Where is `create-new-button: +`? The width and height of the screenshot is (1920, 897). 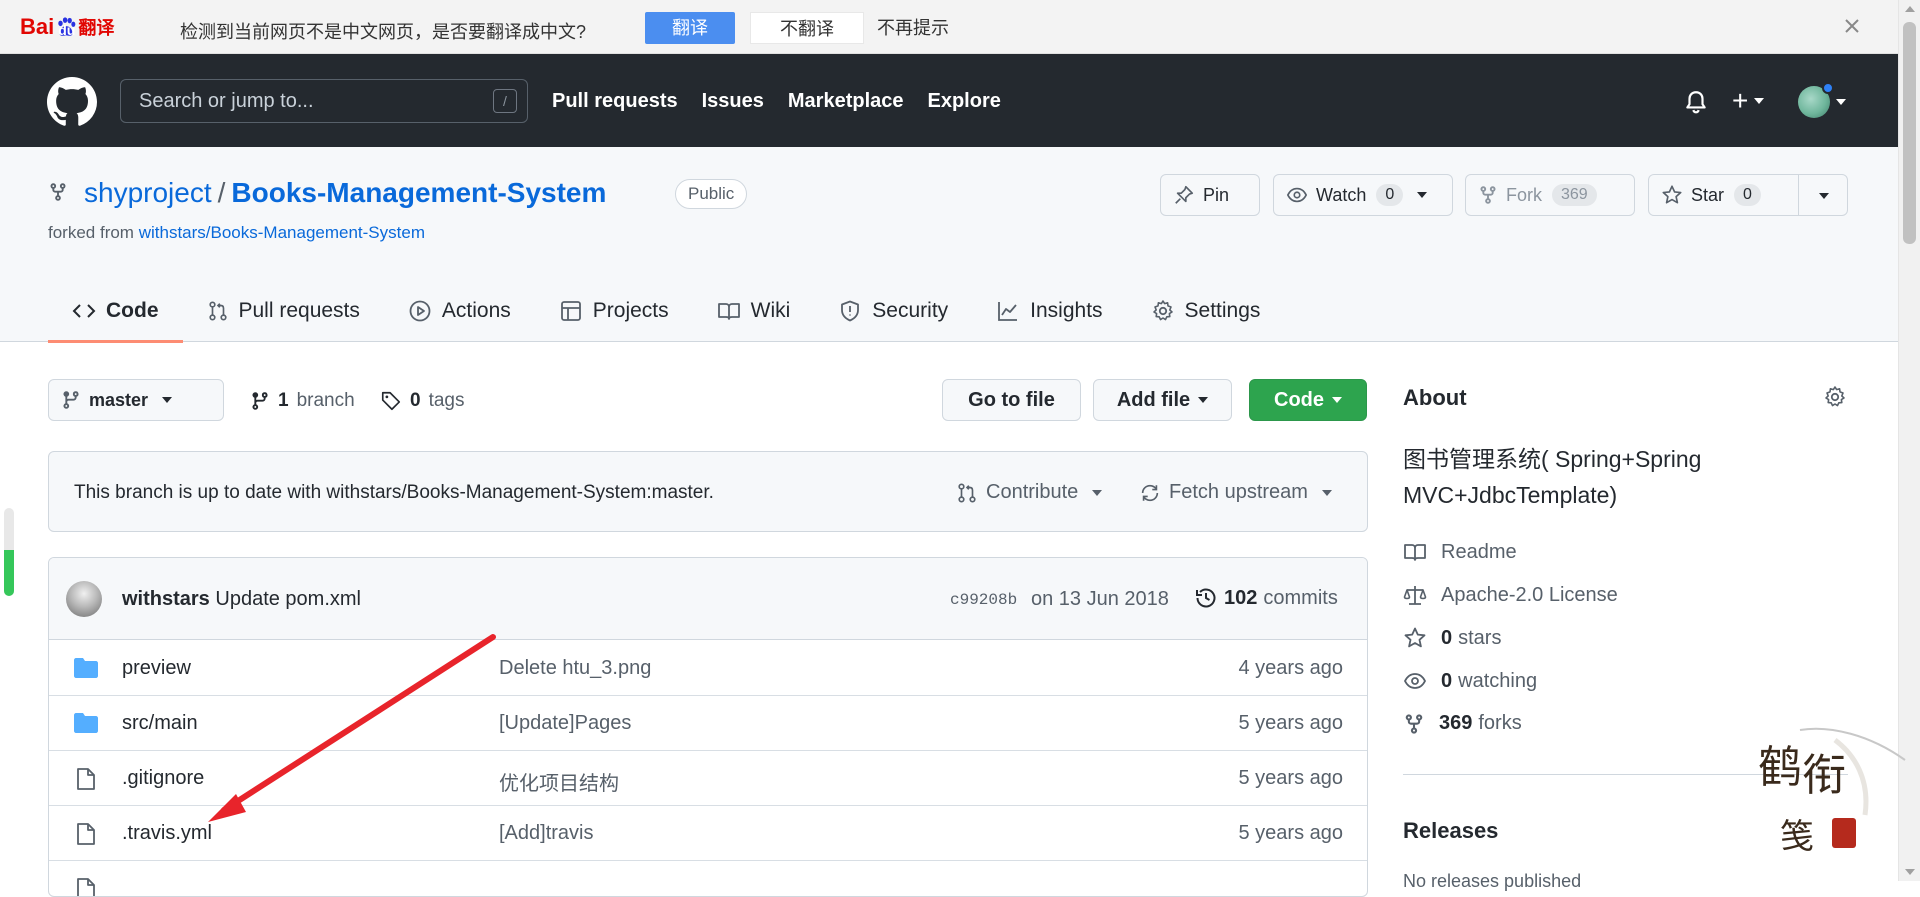 create-new-button: + is located at coordinates (1748, 101).